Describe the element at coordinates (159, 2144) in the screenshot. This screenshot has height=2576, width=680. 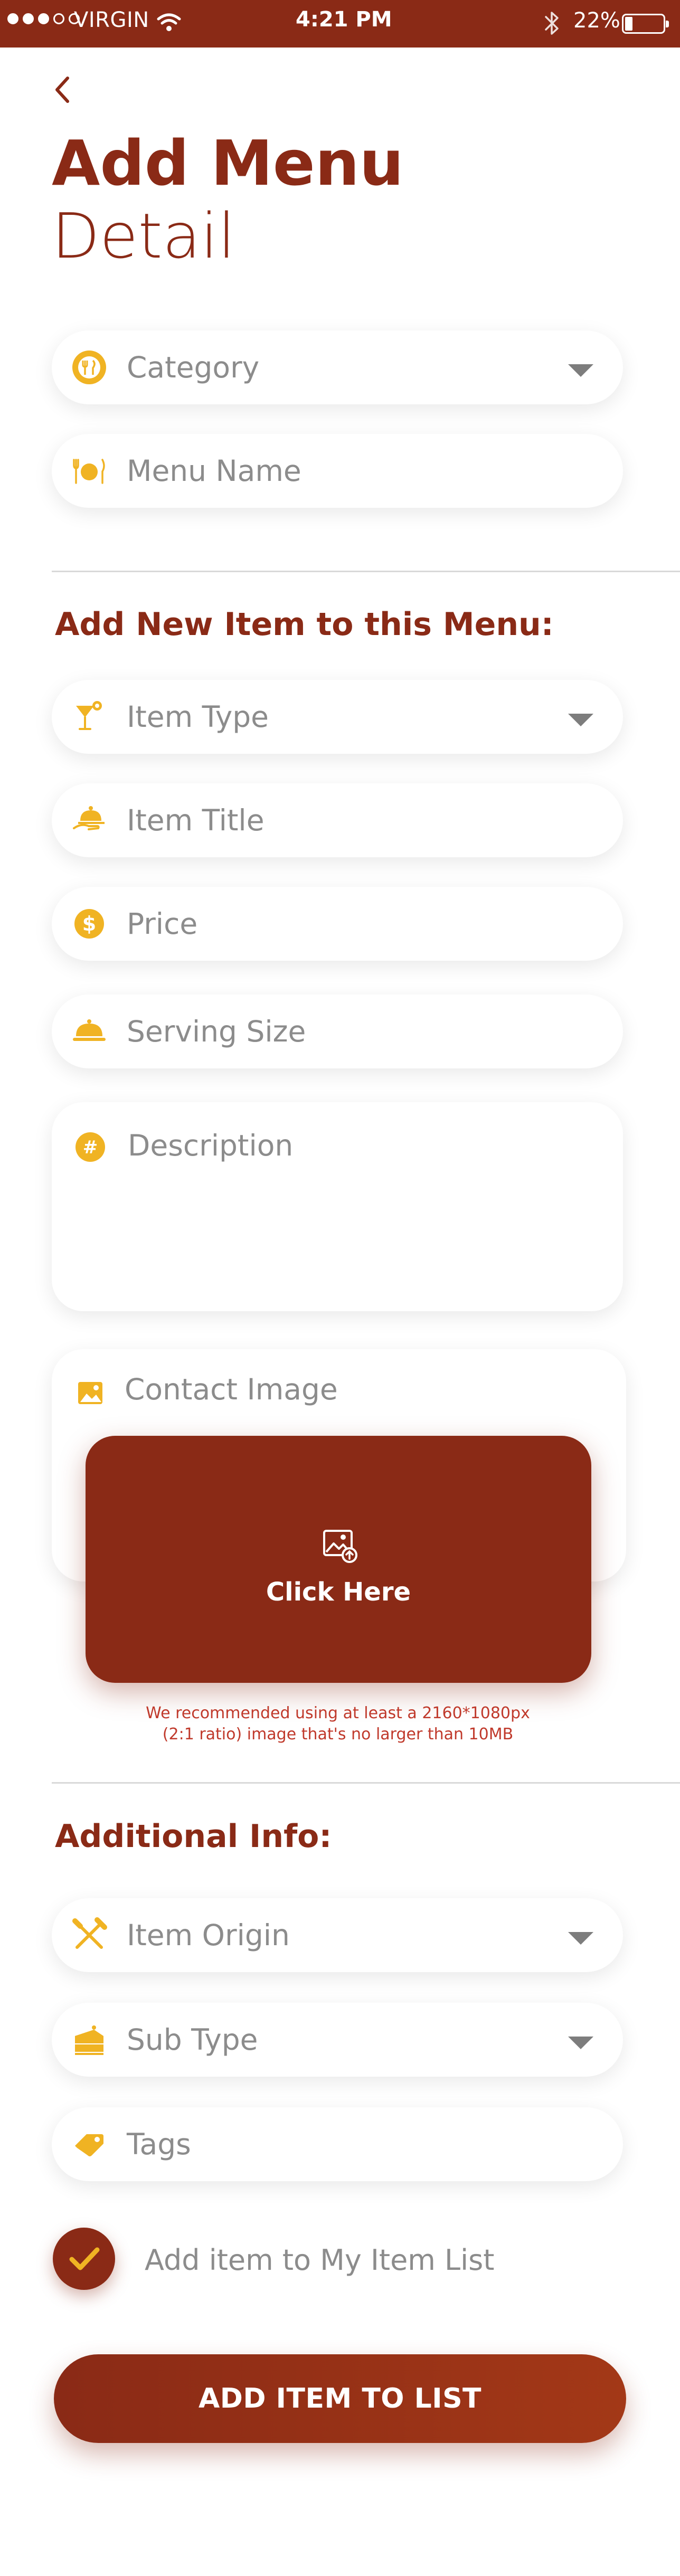
I see `tags-placeholder: Tags` at that location.